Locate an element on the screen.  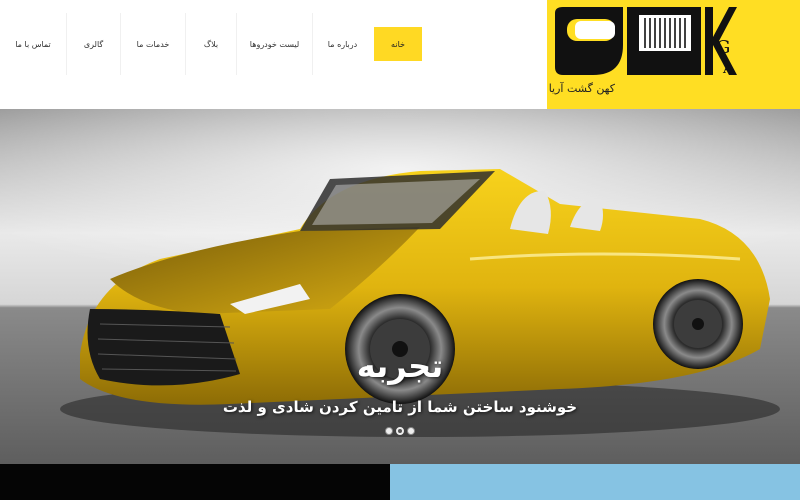
bottom-strip-blue is located at coordinates (595, 482).